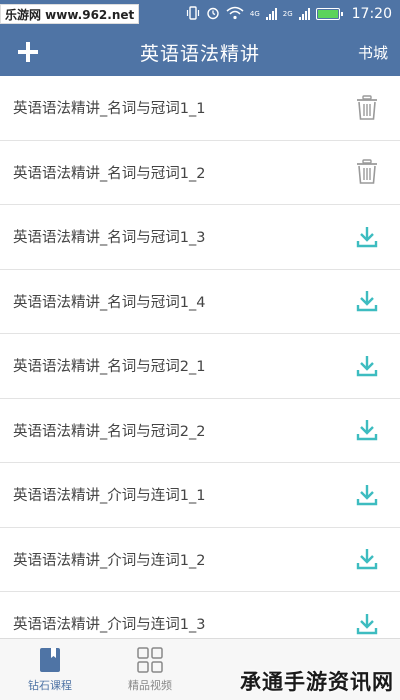  I want to click on bottom-tab-bar: 钻石课程 精品视频 承通手游资讯网, so click(200, 669).